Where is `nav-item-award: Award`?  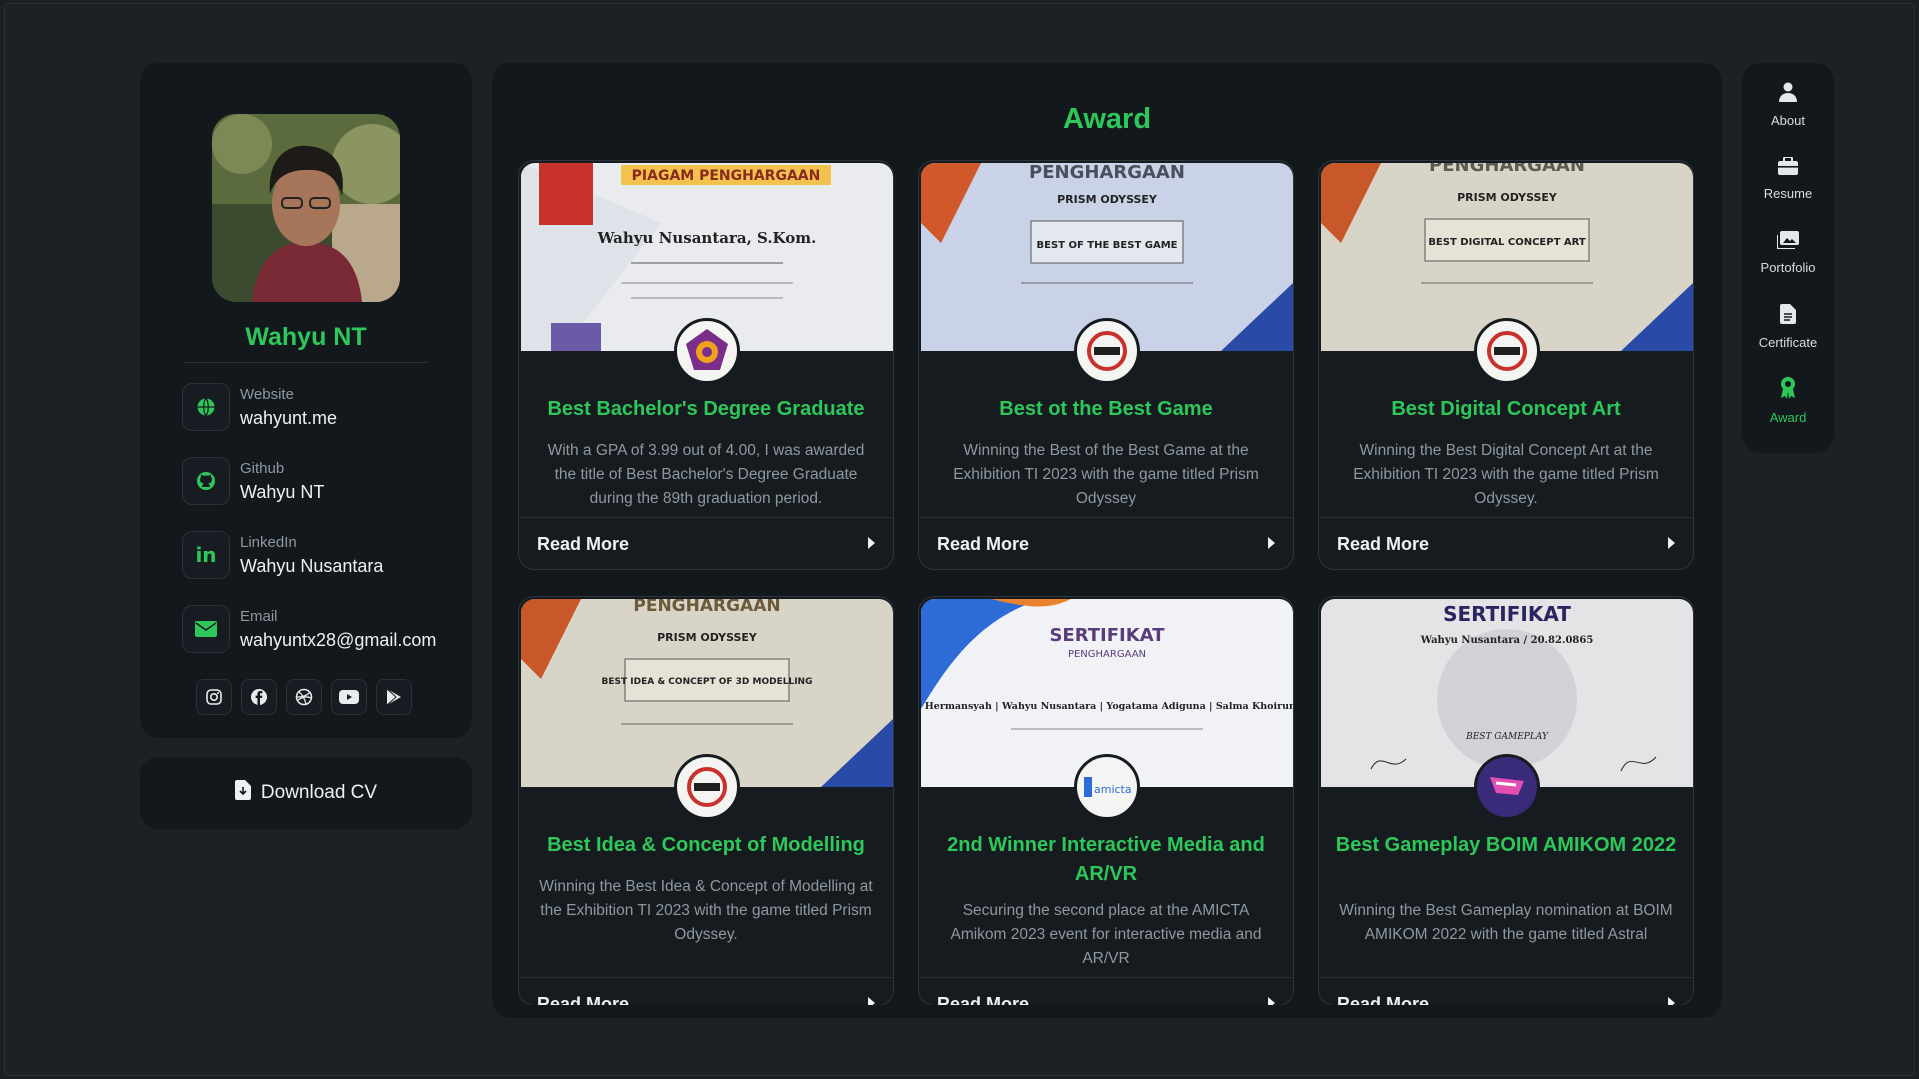 nav-item-award: Award is located at coordinates (1788, 401).